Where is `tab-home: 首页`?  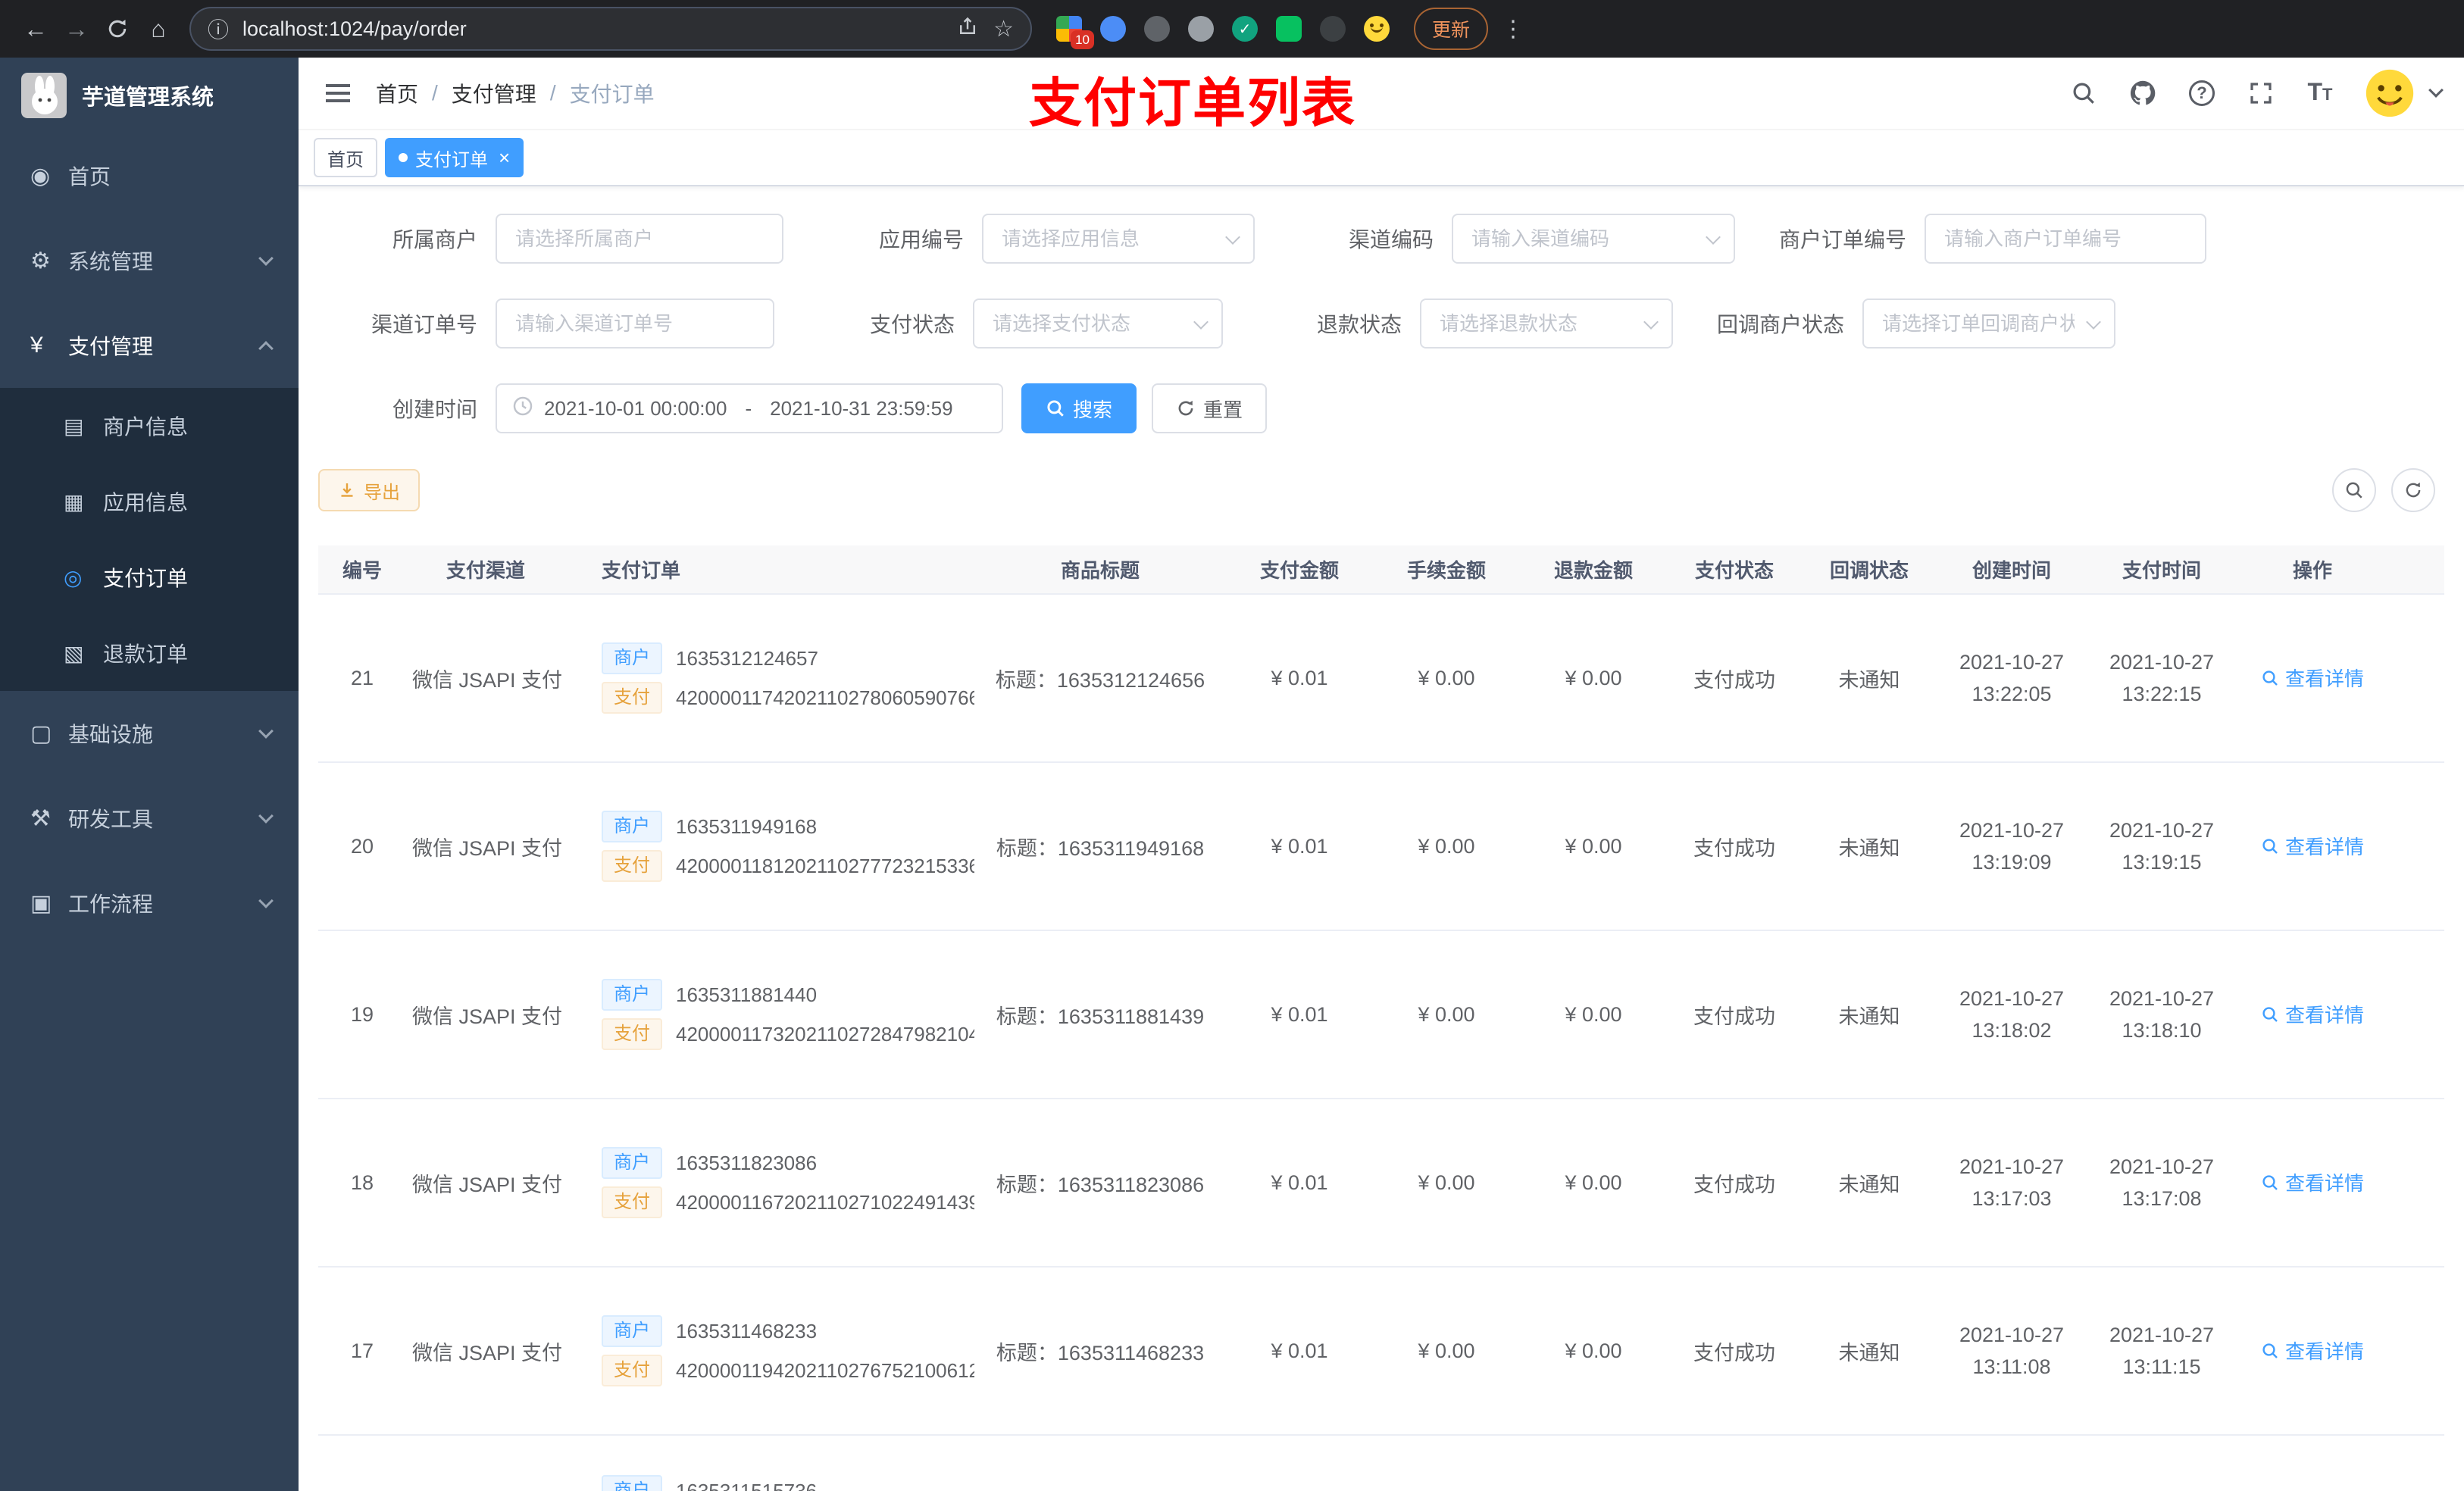 tab-home: 首页 is located at coordinates (345, 157).